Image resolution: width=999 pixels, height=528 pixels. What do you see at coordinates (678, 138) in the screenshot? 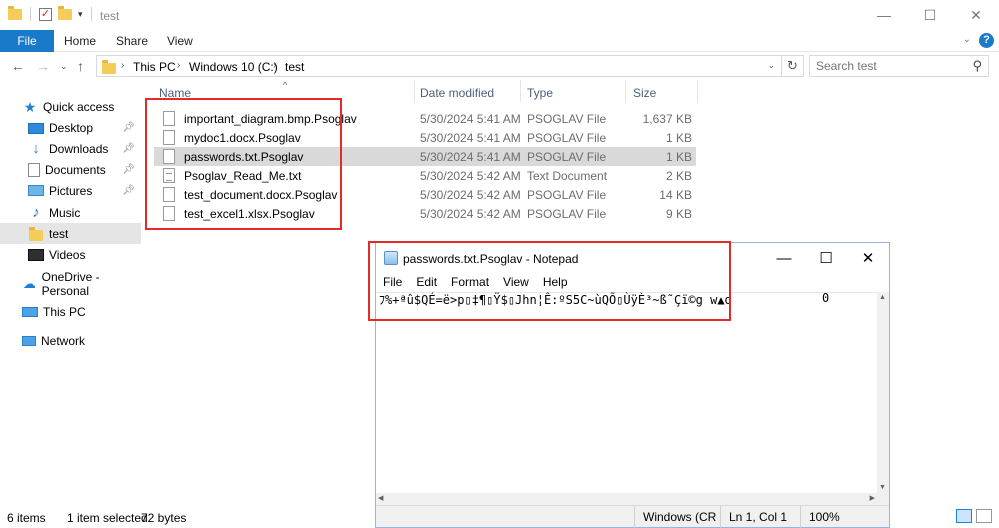
I see `file-size: 1 KB` at bounding box center [678, 138].